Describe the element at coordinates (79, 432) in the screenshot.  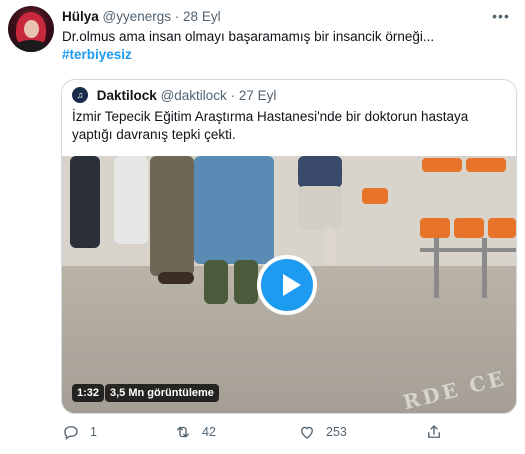
I see `reply-button: 1` at that location.